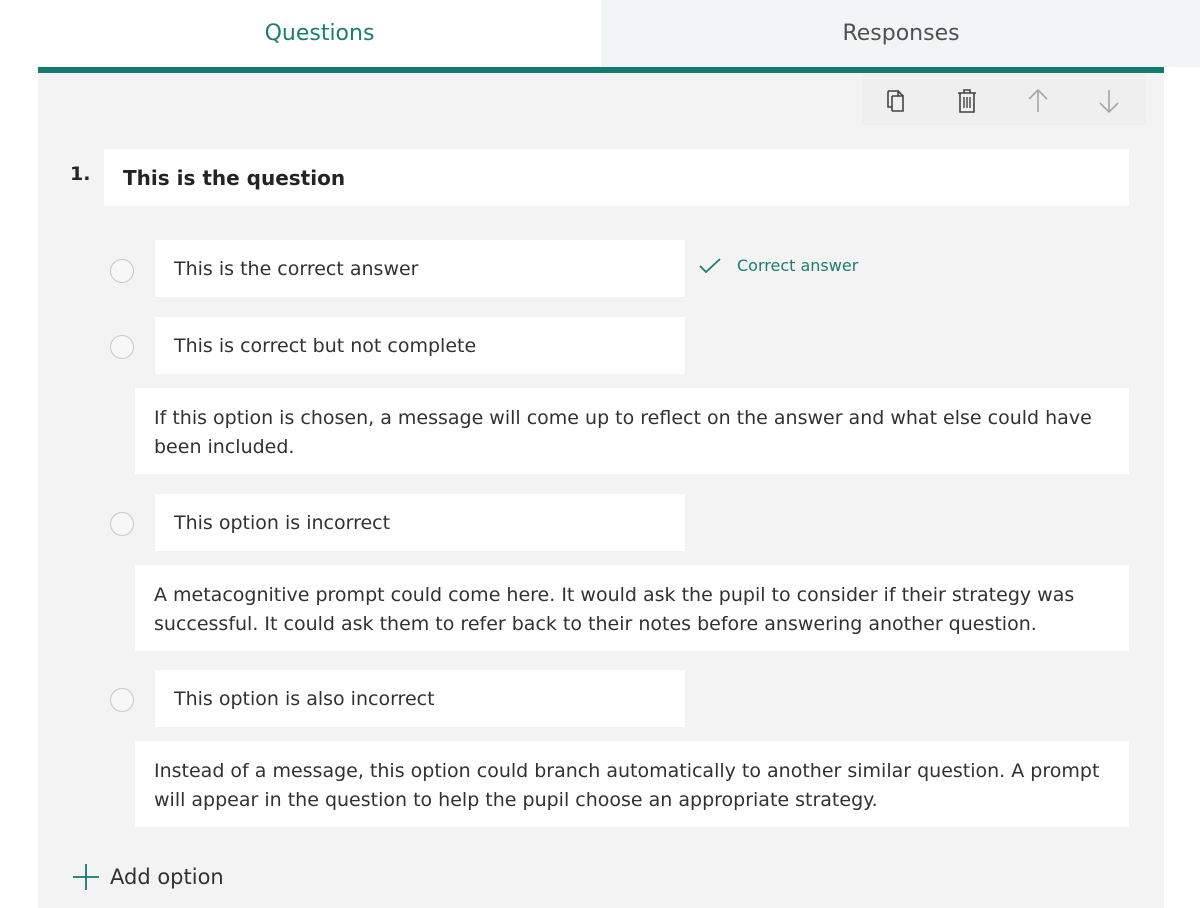 The image size is (1200, 908). I want to click on tab-questions: Questions, so click(319, 33).